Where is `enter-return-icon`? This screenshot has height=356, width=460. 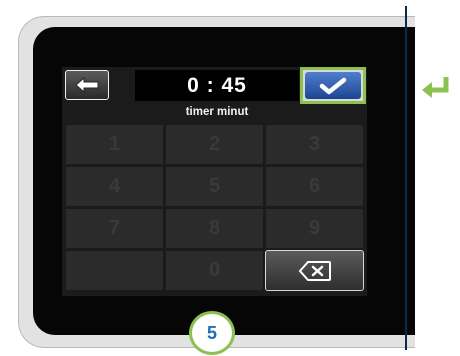
enter-return-icon is located at coordinates (435, 87).